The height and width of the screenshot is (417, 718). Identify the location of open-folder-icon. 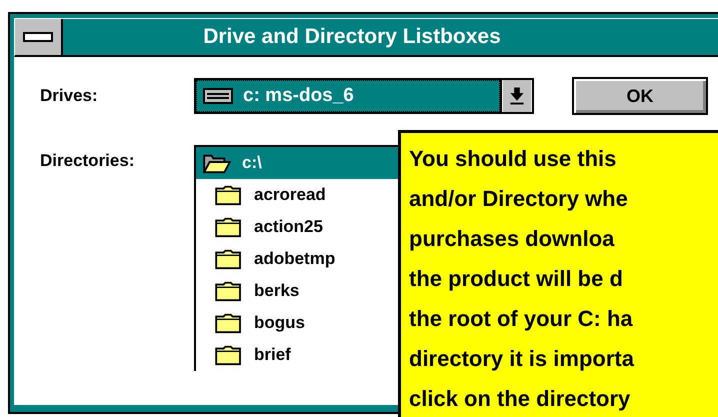
(217, 163).